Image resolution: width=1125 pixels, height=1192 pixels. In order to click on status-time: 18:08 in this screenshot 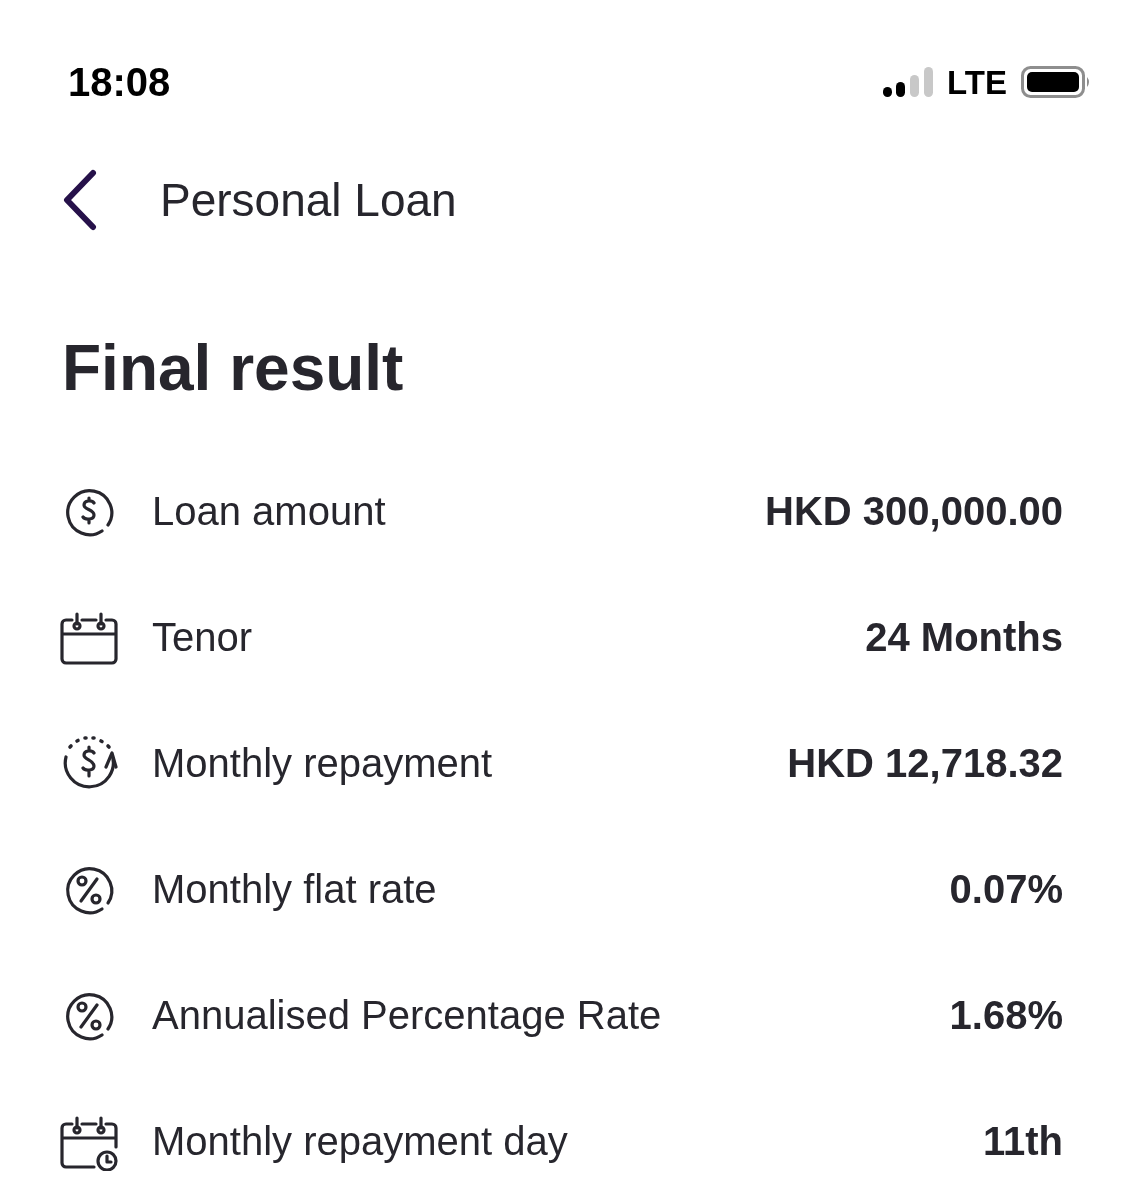, I will do `click(119, 82)`.